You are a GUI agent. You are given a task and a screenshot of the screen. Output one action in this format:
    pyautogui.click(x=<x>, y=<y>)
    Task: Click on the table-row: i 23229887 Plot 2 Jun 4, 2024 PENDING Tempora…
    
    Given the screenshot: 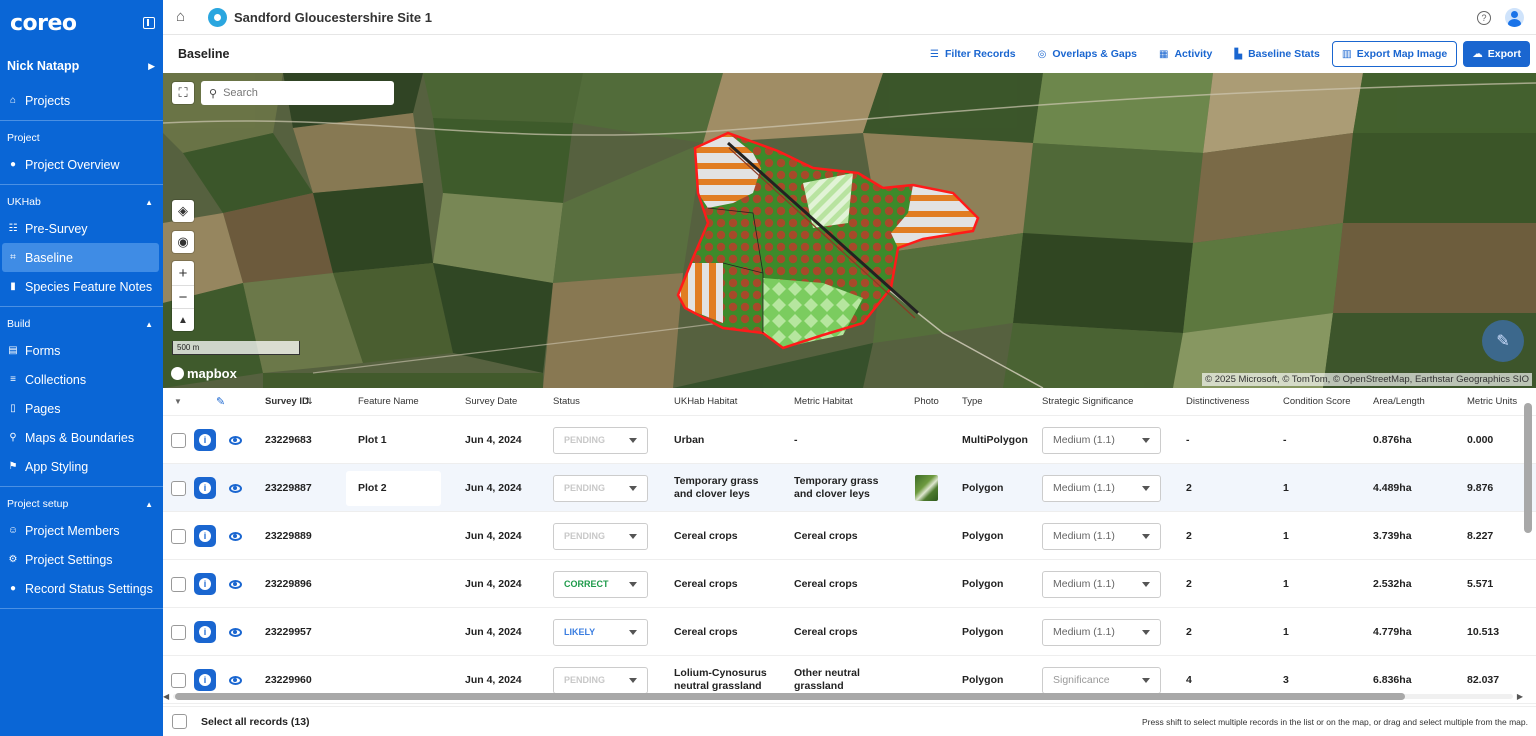 What is the action you would take?
    pyautogui.click(x=849, y=488)
    